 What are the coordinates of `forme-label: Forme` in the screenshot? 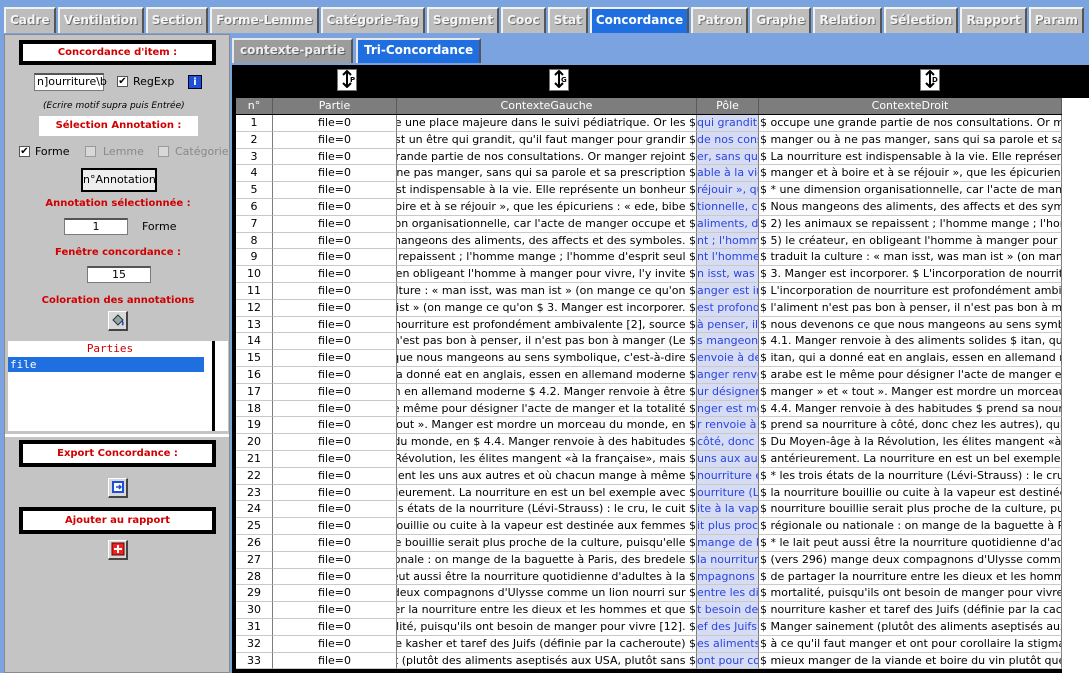 It's located at (52, 151).